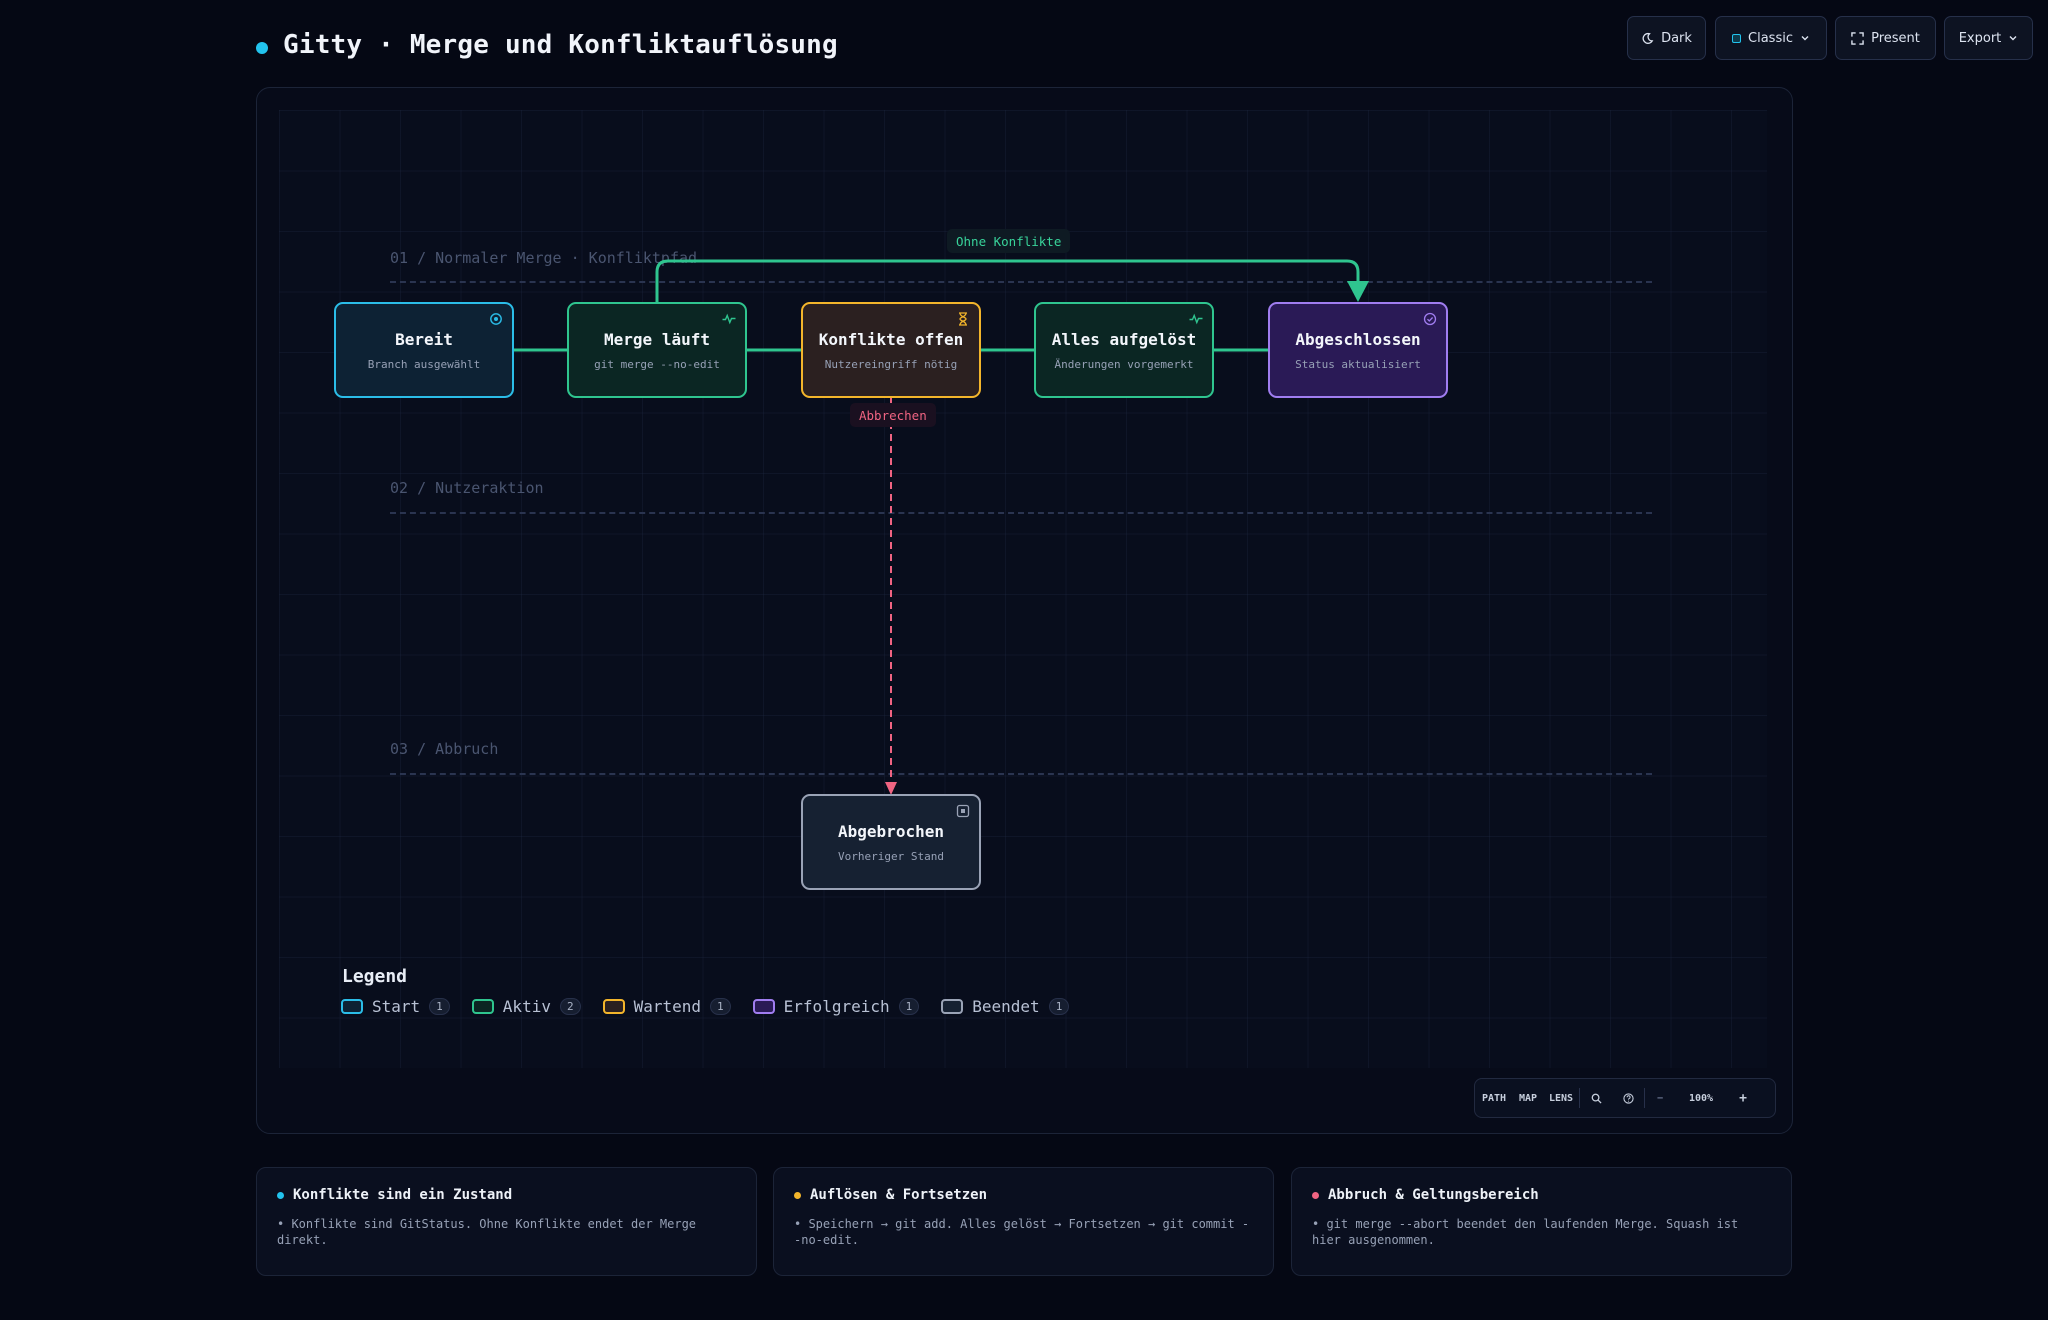 This screenshot has width=2048, height=1320. What do you see at coordinates (467, 488) in the screenshot?
I see `lane-label-user-action: 02 / Nutzeraktion` at bounding box center [467, 488].